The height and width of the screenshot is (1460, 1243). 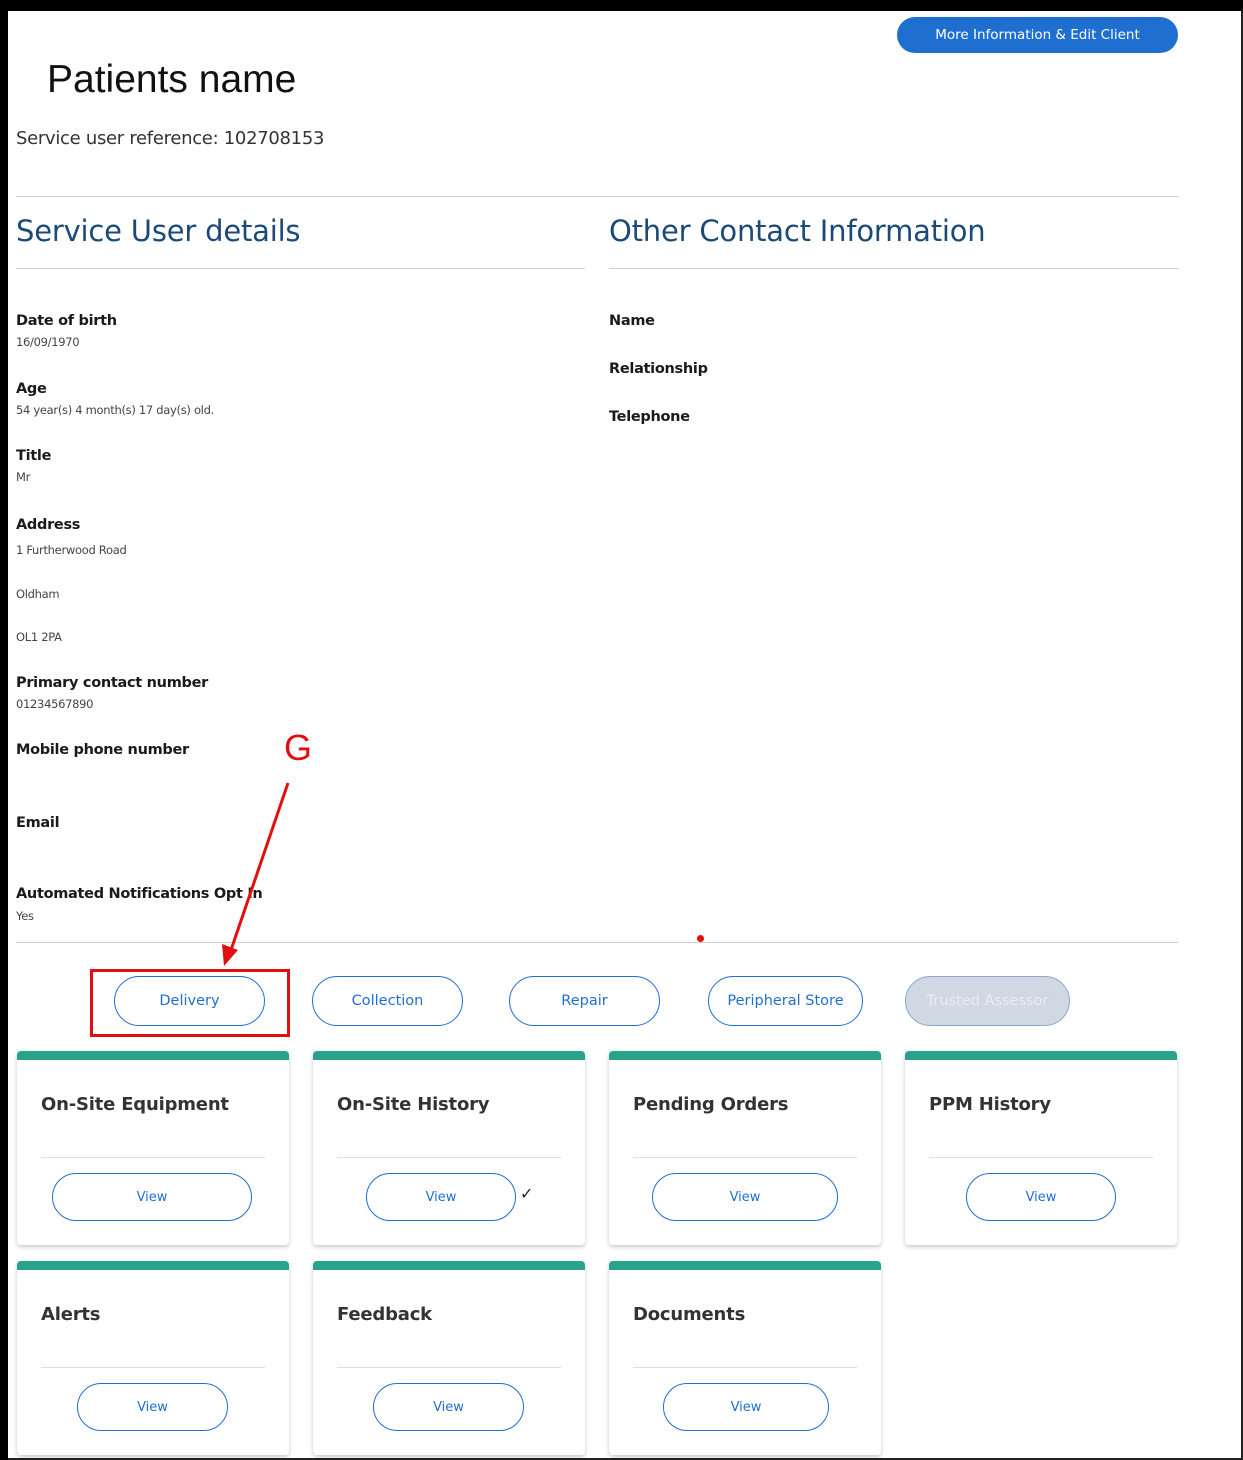 What do you see at coordinates (152, 1197) in the screenshot?
I see `onsite-equipment-view-button: View` at bounding box center [152, 1197].